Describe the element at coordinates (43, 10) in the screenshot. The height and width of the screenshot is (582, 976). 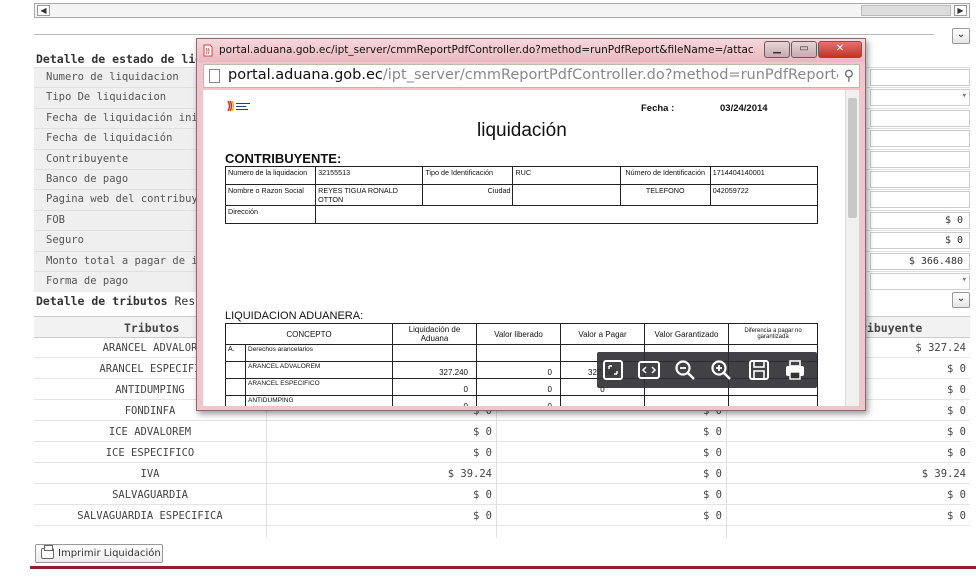
I see `scroll-left-arrow-icon: ◀` at that location.